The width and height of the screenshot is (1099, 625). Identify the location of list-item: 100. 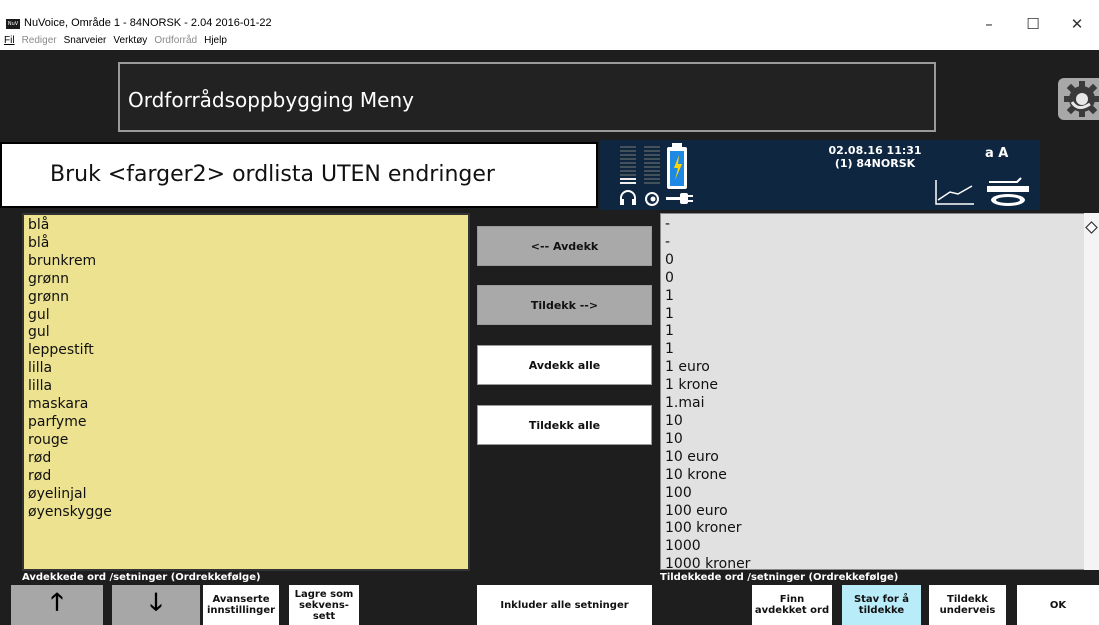
(872, 494).